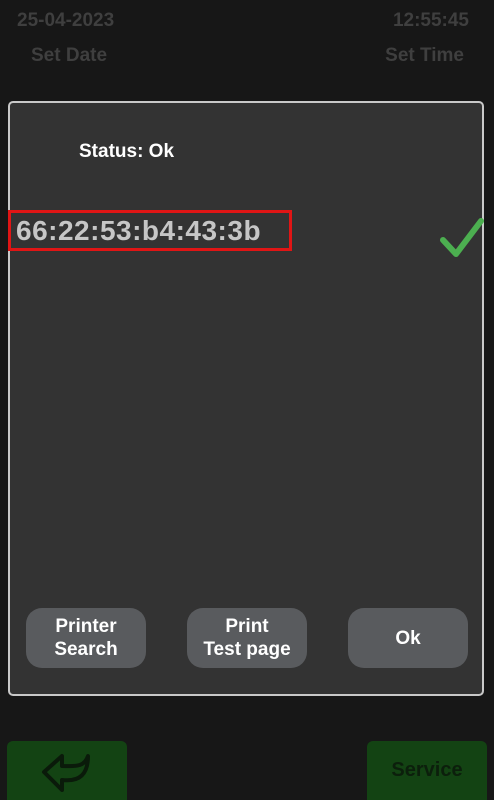 The width and height of the screenshot is (494, 800). I want to click on date-value: 25-04-2023, so click(66, 20).